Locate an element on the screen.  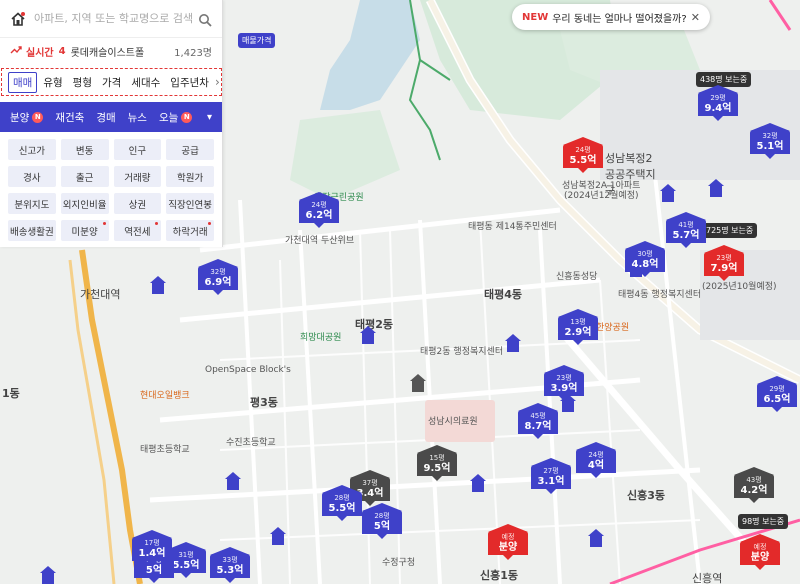
layer-chip: 미분양 is located at coordinates (84, 230).